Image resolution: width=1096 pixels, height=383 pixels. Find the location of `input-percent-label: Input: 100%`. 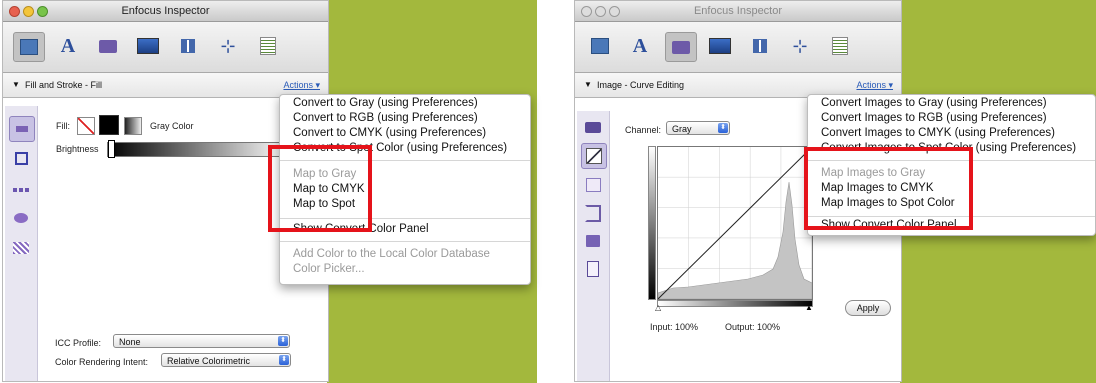

input-percent-label: Input: 100% is located at coordinates (674, 327).